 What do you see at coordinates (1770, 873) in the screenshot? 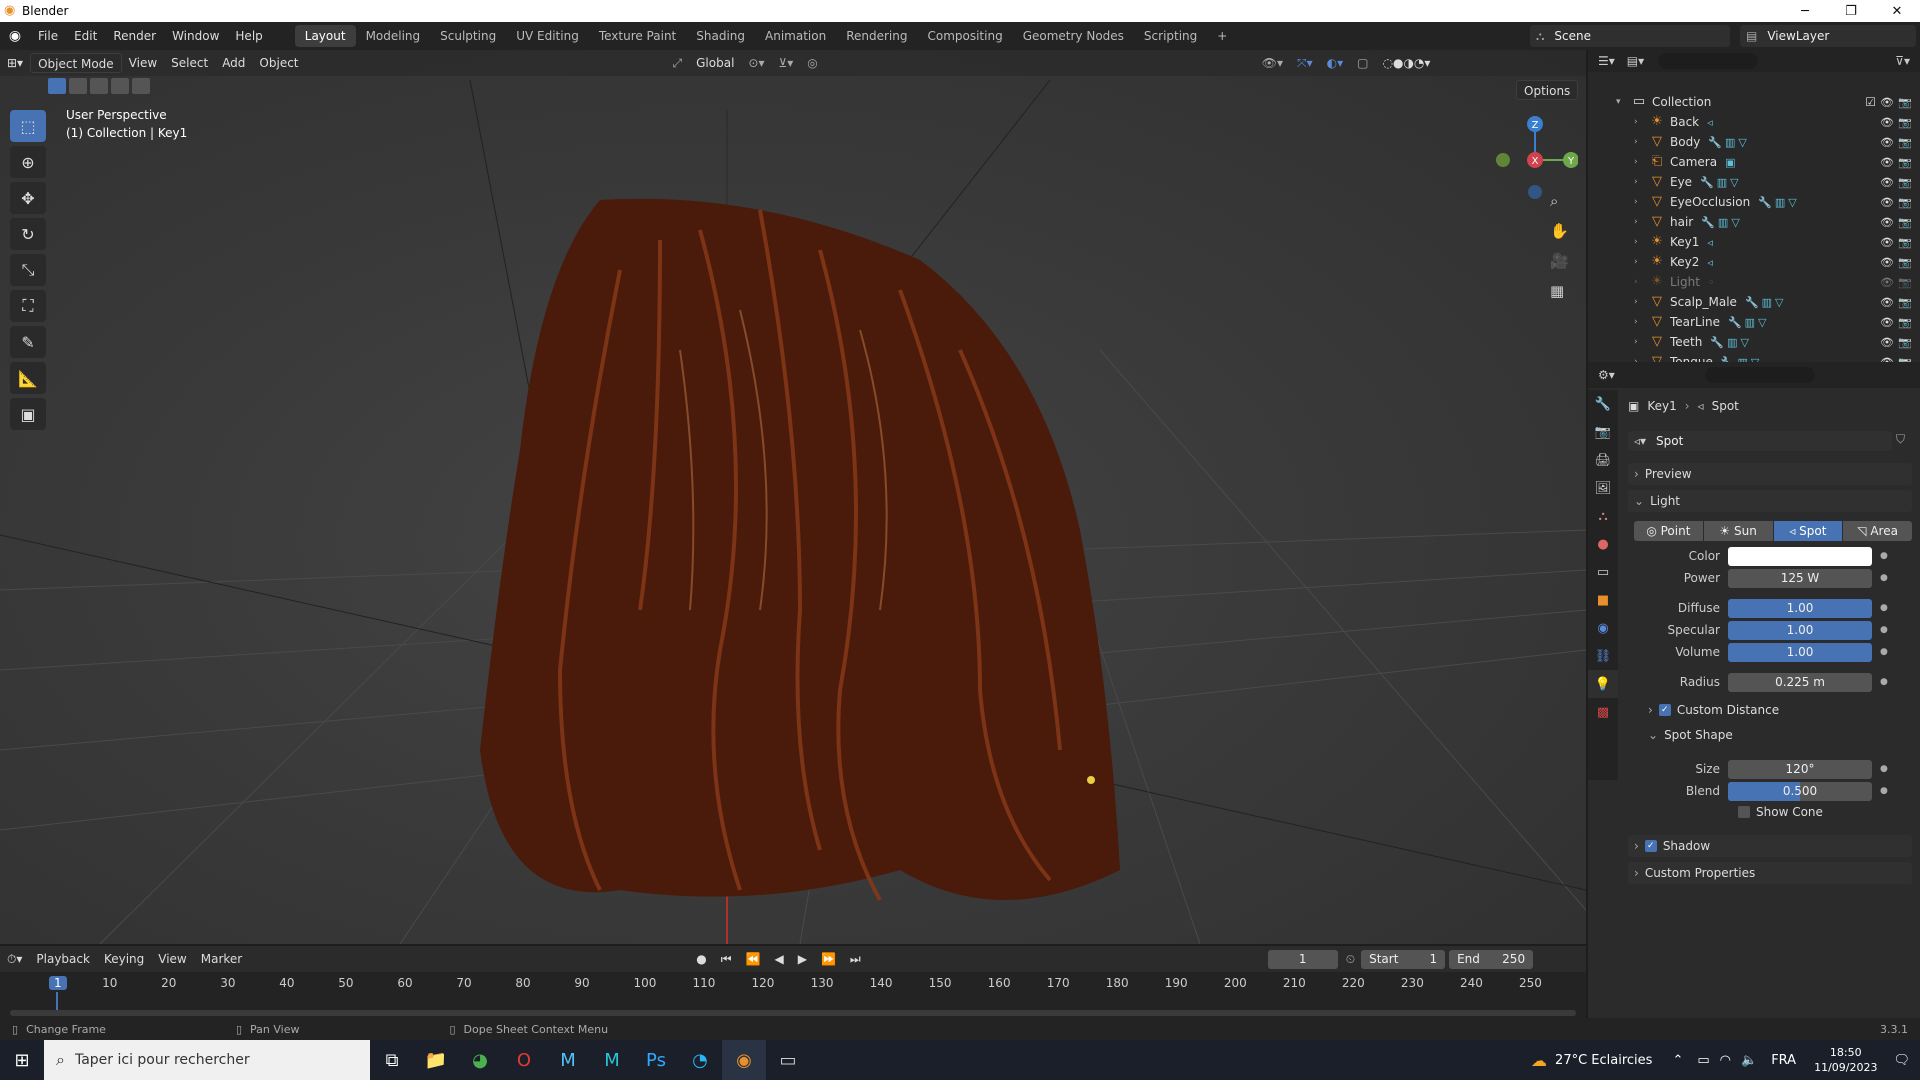
I see `custom-properties-panel-header: › Custom Properties` at bounding box center [1770, 873].